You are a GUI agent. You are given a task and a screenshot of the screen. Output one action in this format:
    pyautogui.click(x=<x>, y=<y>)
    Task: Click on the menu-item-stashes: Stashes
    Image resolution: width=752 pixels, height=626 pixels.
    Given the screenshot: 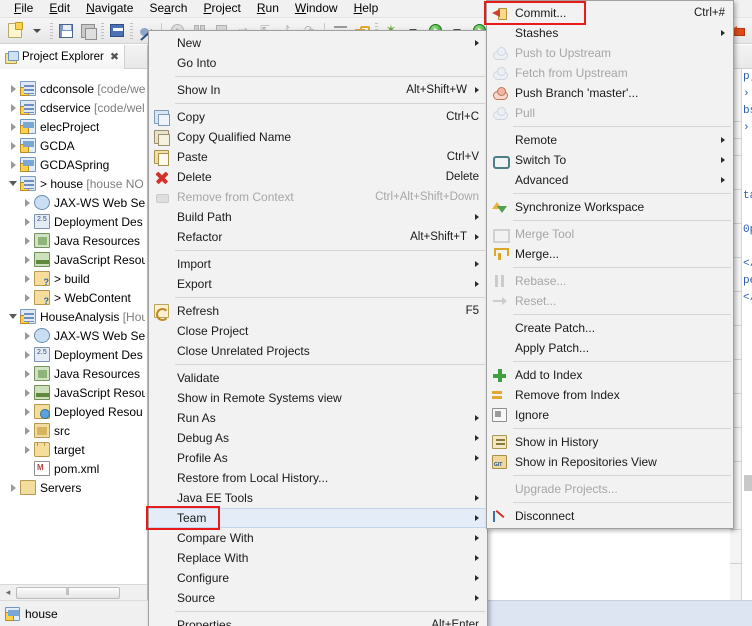 What is the action you would take?
    pyautogui.click(x=610, y=33)
    